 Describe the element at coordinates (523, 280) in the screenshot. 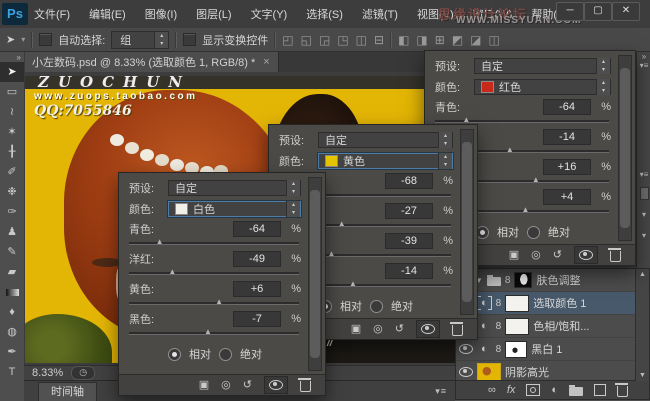

I see `group-mask-thumbnail` at that location.